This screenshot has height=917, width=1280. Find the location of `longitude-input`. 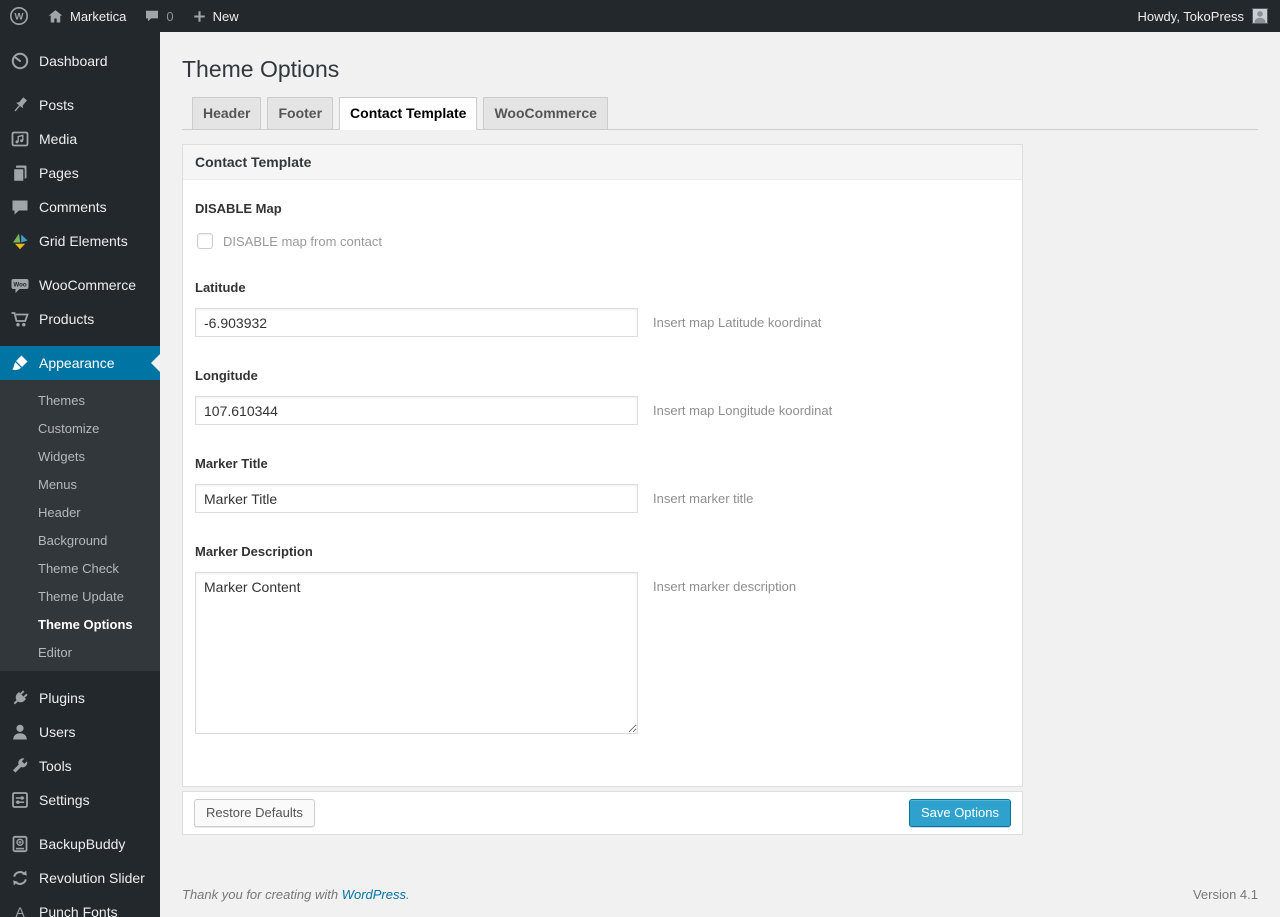

longitude-input is located at coordinates (416, 410).